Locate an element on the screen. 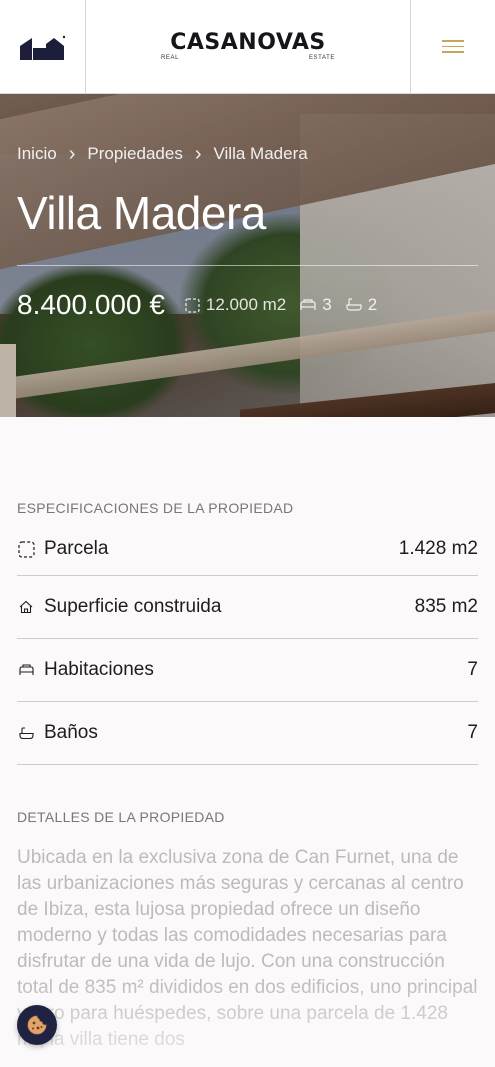 This screenshot has height=1067, width=495. spec-label: Baños is located at coordinates (71, 732).